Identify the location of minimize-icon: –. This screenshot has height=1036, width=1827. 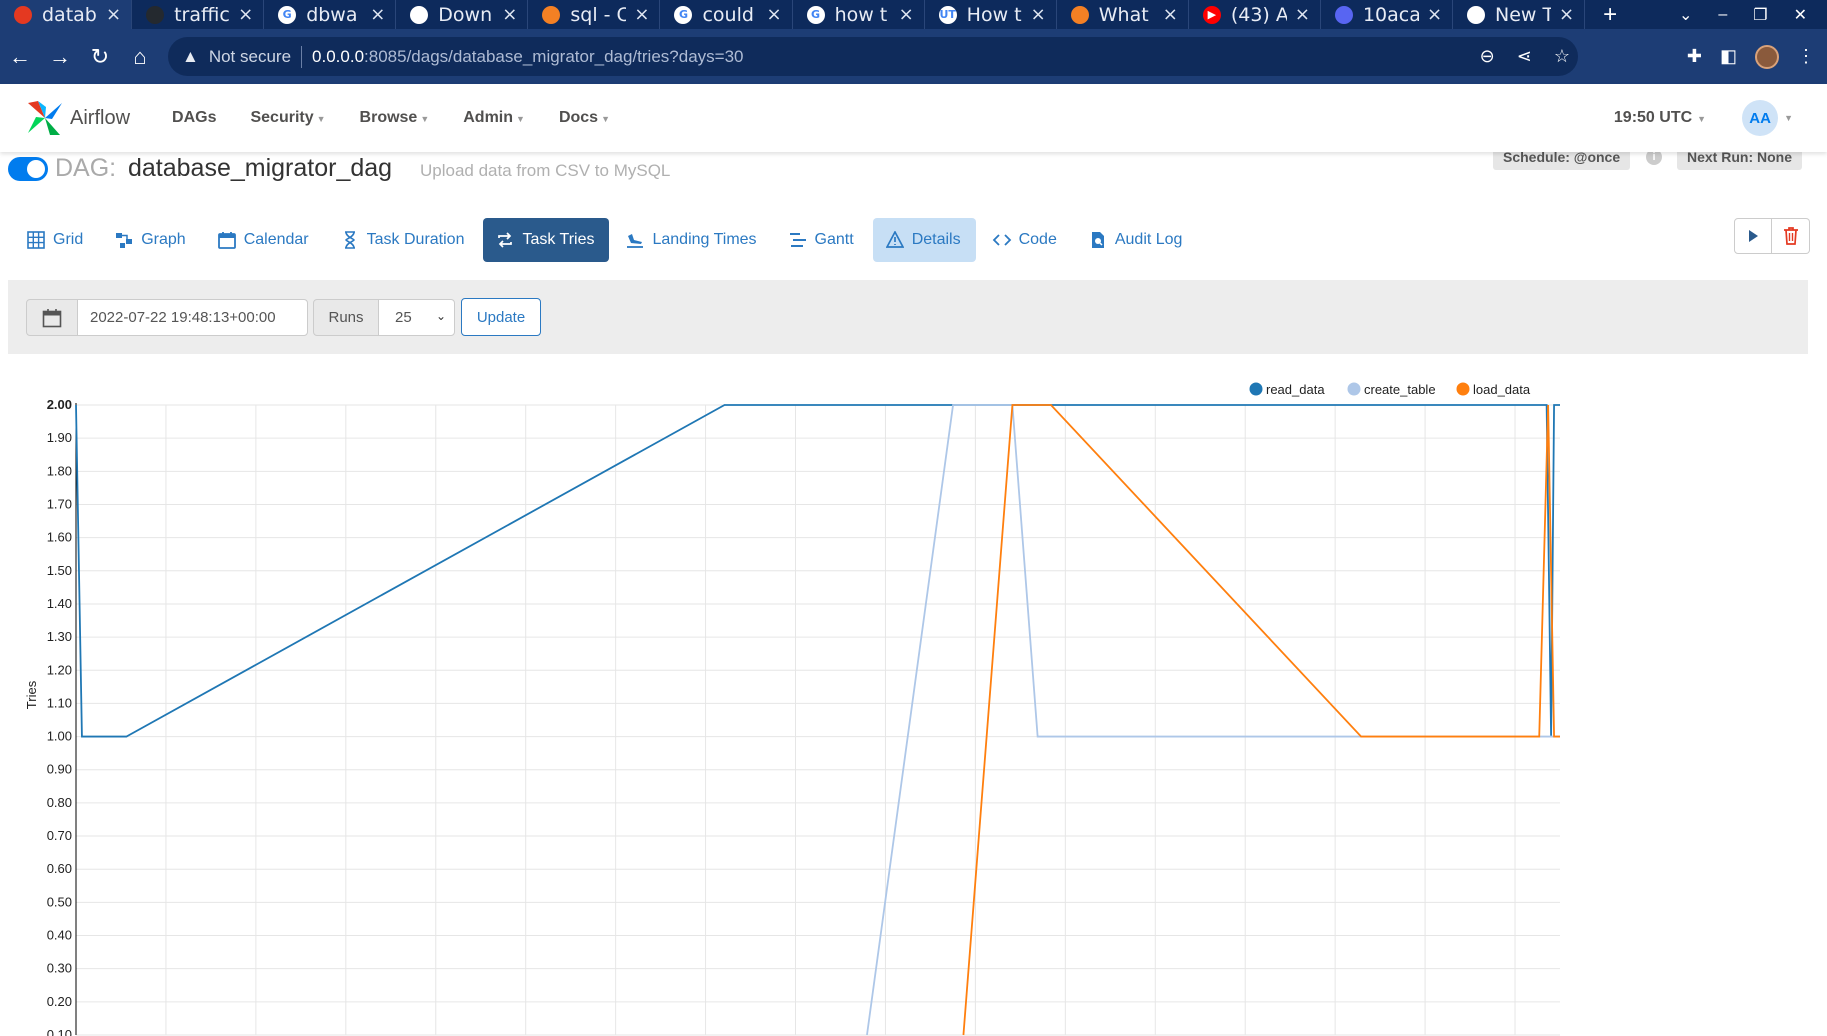
(1722, 15).